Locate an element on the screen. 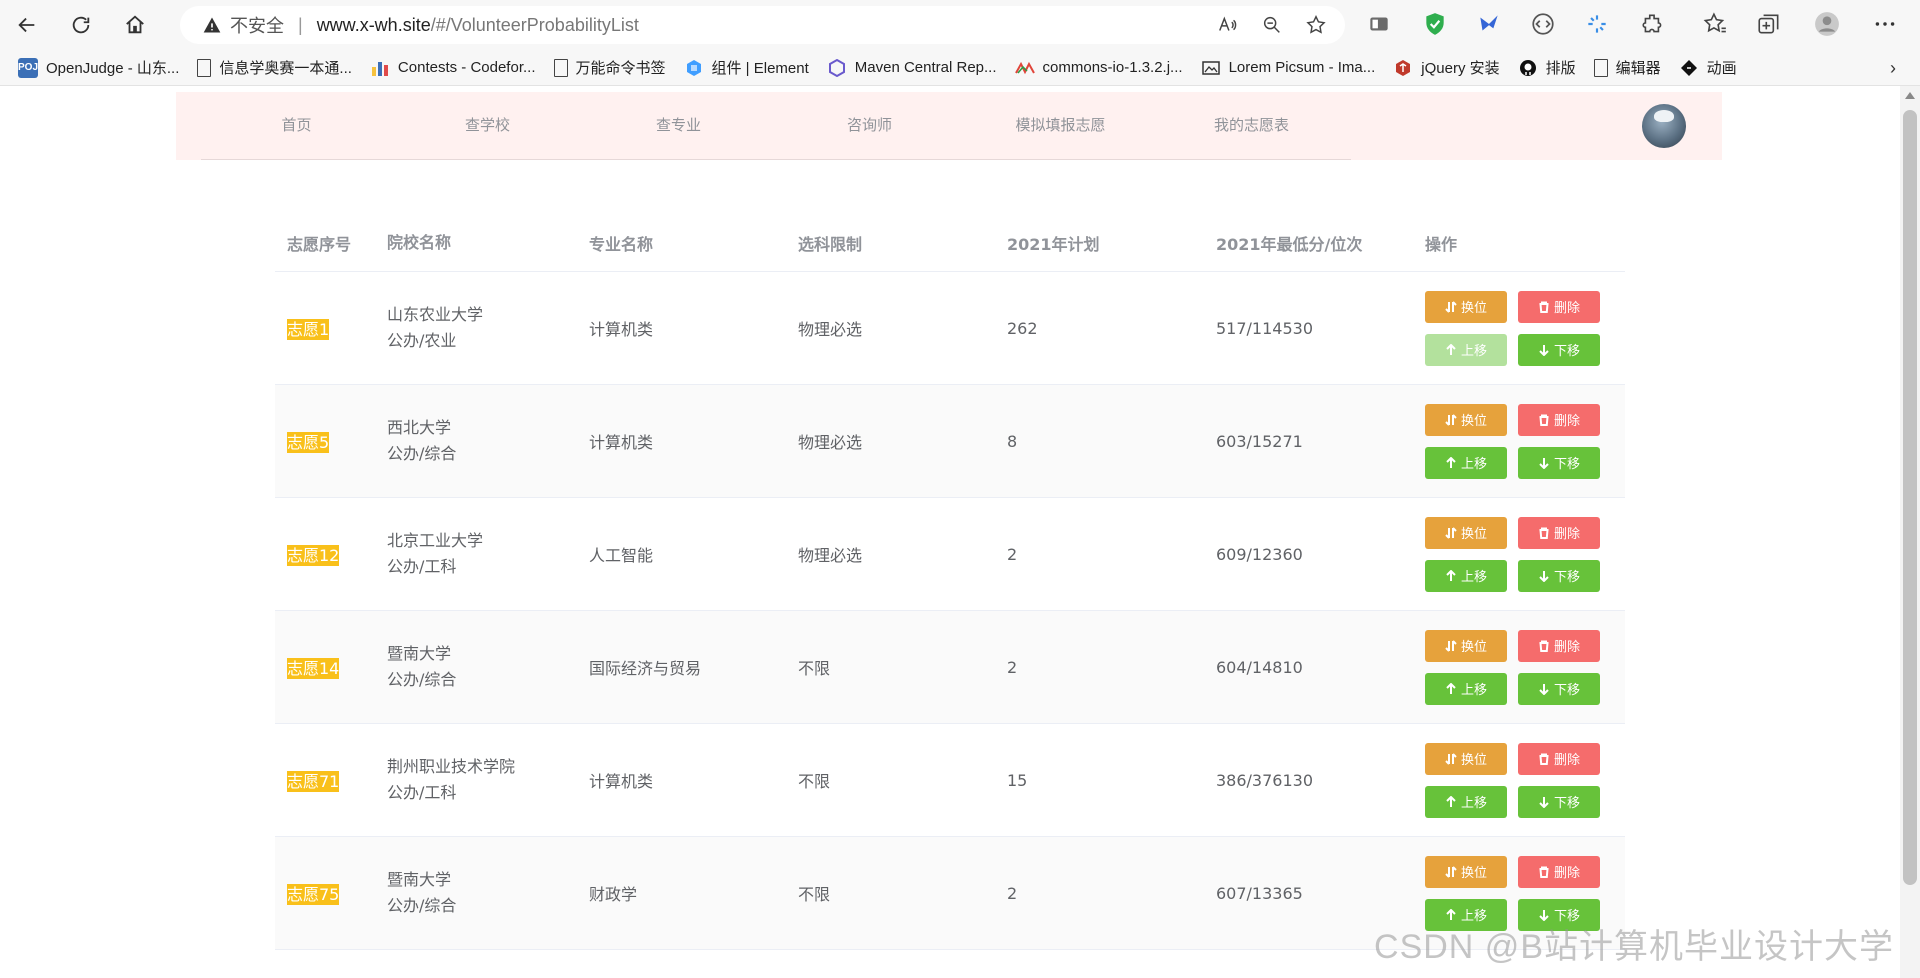  menu-my-volunteer-list: 我的志愿表 is located at coordinates (1251, 125).